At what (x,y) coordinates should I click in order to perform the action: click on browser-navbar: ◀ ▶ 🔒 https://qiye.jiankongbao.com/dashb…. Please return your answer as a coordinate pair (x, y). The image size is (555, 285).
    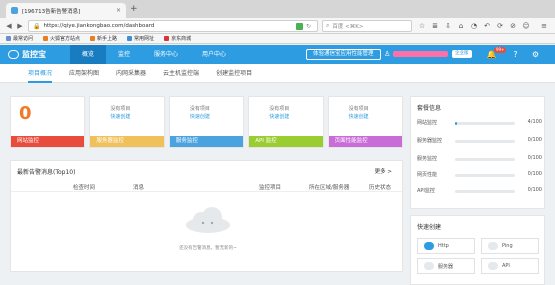
    Looking at the image, I should click on (277, 26).